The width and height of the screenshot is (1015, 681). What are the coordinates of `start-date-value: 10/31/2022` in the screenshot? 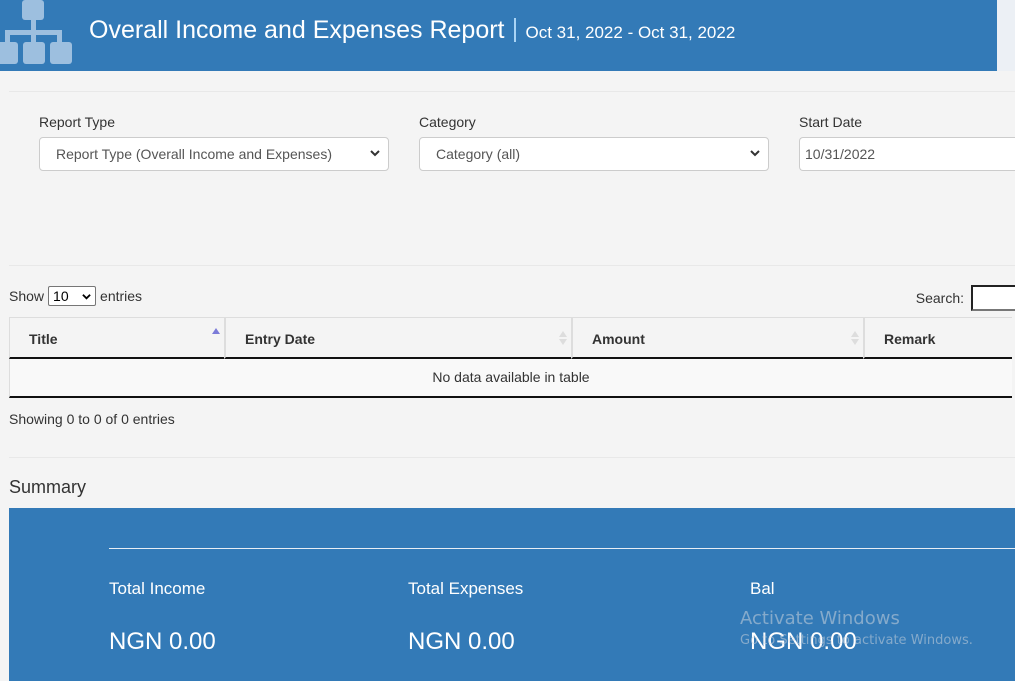 It's located at (840, 154).